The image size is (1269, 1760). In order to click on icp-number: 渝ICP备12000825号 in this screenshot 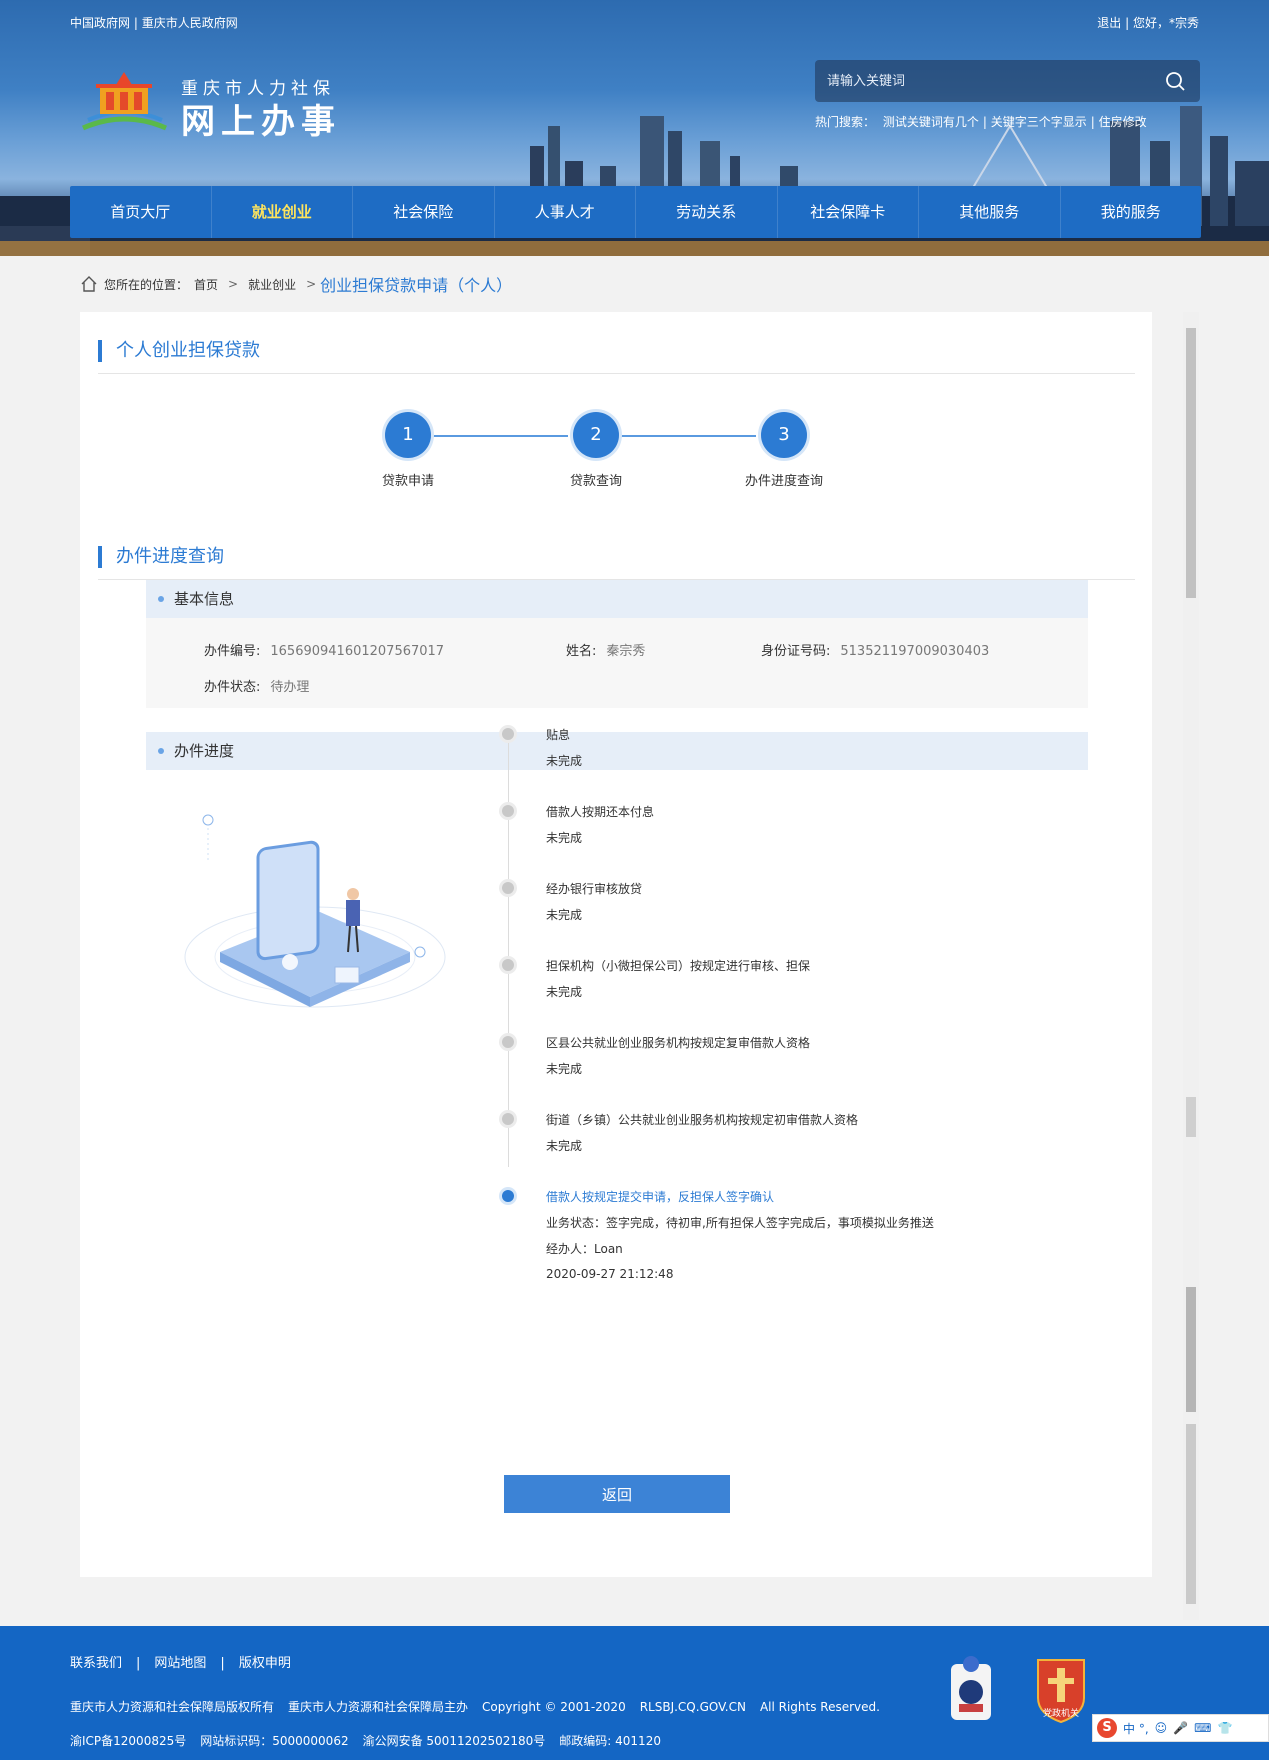, I will do `click(128, 1741)`.